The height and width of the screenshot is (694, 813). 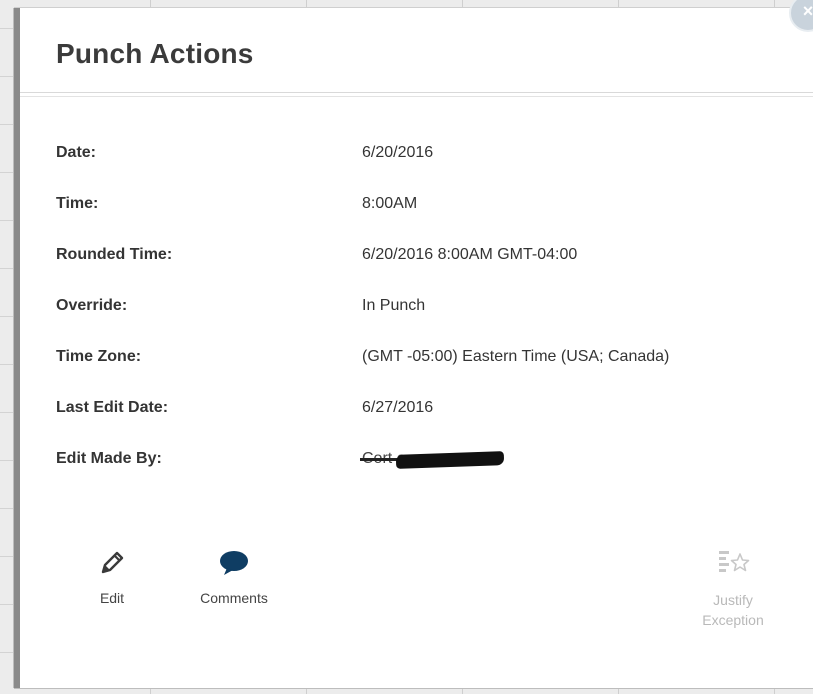 What do you see at coordinates (112, 577) in the screenshot?
I see `edit-button: Edit` at bounding box center [112, 577].